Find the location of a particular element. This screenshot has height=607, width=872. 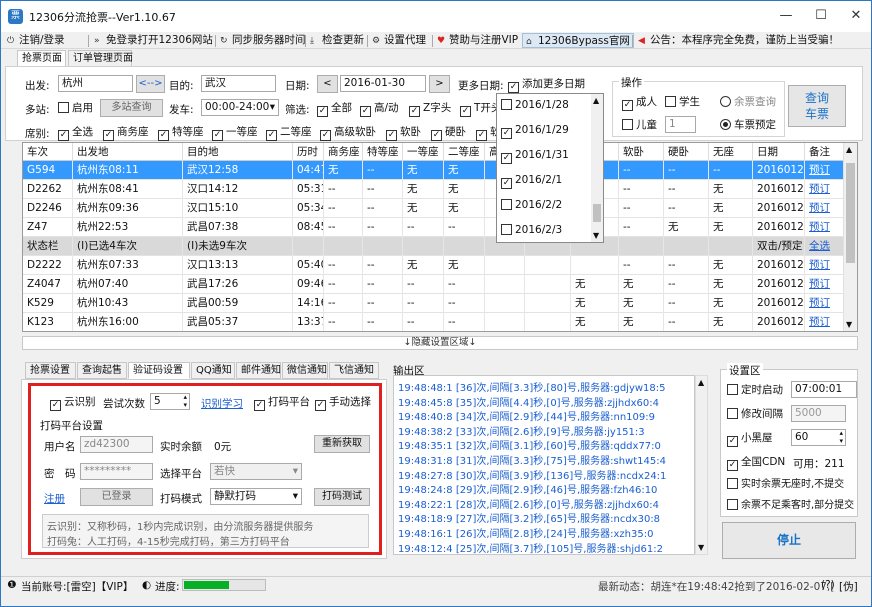

tab-query-sale: 查询起售 is located at coordinates (102, 370).